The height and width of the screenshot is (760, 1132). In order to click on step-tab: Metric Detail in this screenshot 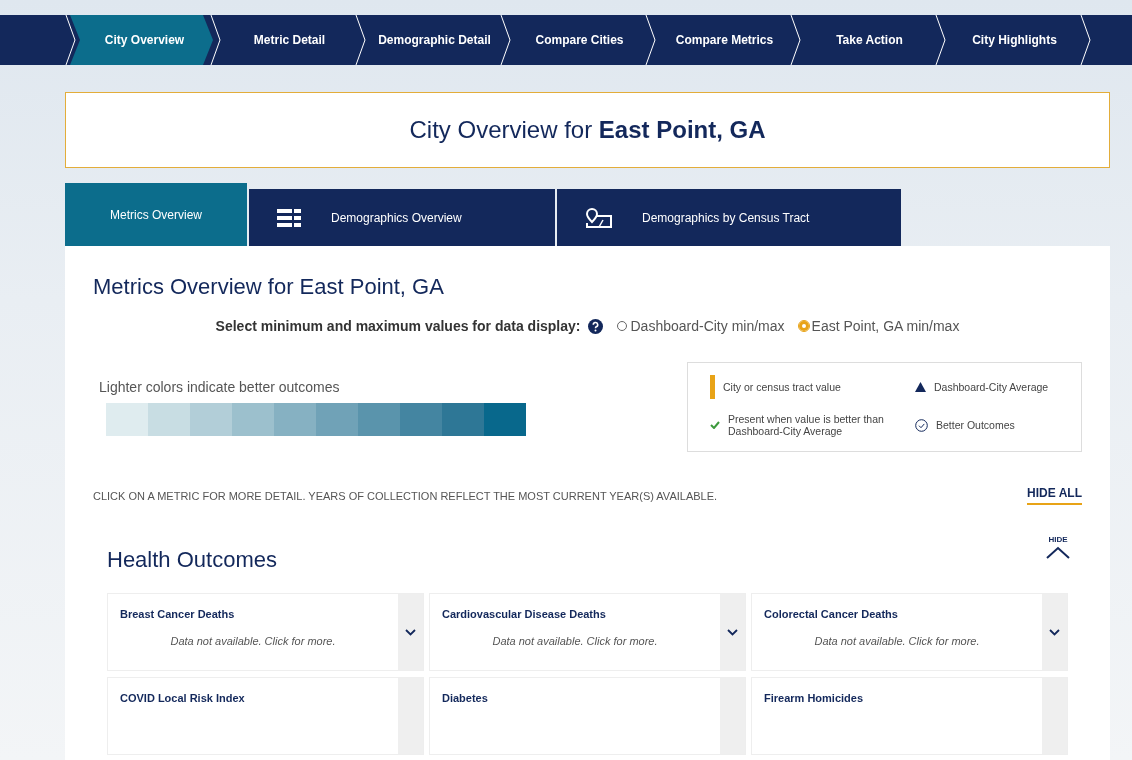, I will do `click(286, 40)`.